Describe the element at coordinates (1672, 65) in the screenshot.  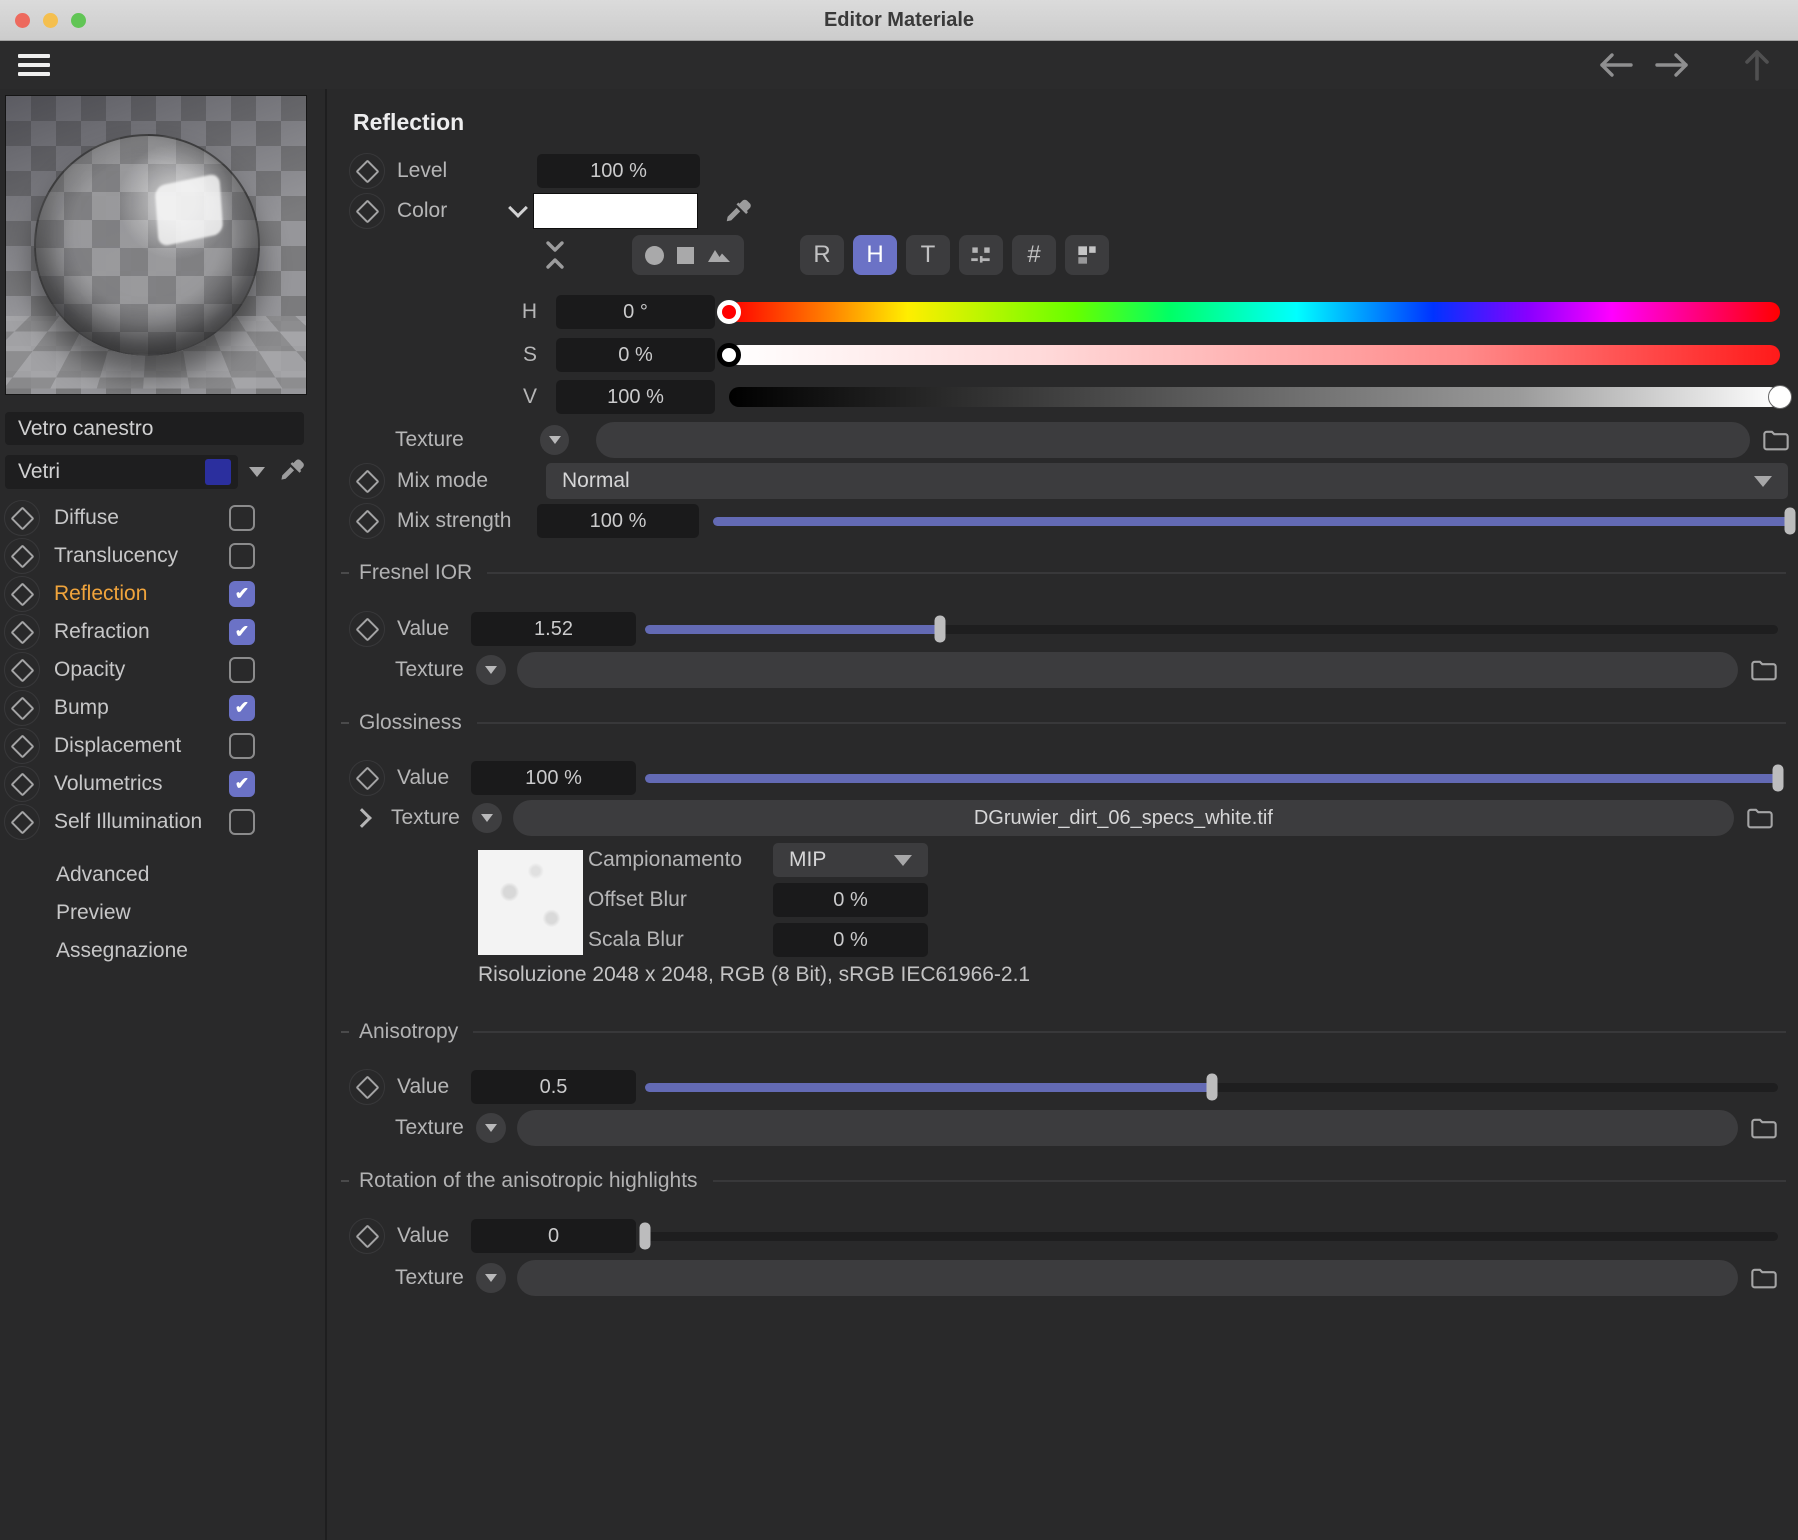
I see `forward-arrow-icon` at that location.